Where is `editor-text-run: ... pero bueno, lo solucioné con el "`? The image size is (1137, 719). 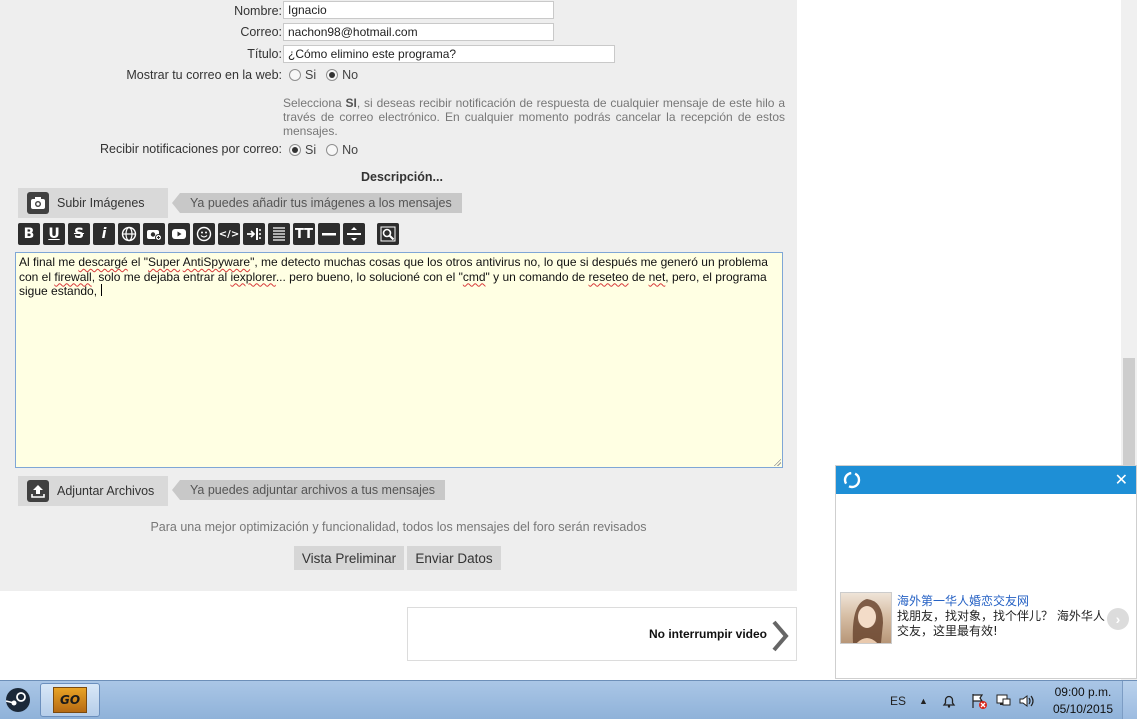
editor-text-run: ... pero bueno, lo solucioné con el " is located at coordinates (369, 276).